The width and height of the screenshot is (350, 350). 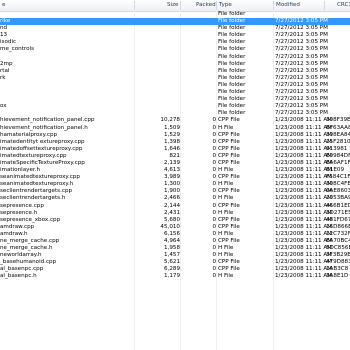 What do you see at coordinates (171, 205) in the screenshot?
I see `file-size-cell: 2,144` at bounding box center [171, 205].